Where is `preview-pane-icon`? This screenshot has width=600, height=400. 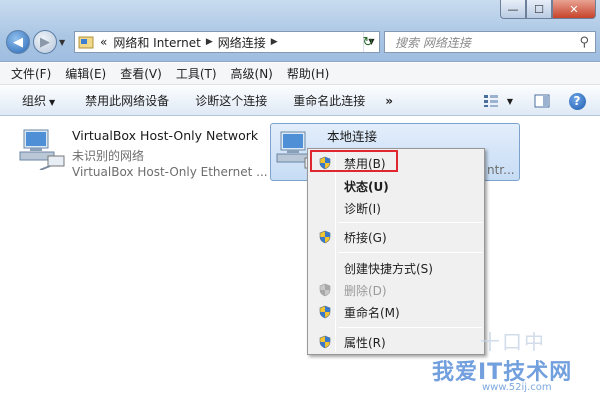
preview-pane-icon is located at coordinates (542, 101).